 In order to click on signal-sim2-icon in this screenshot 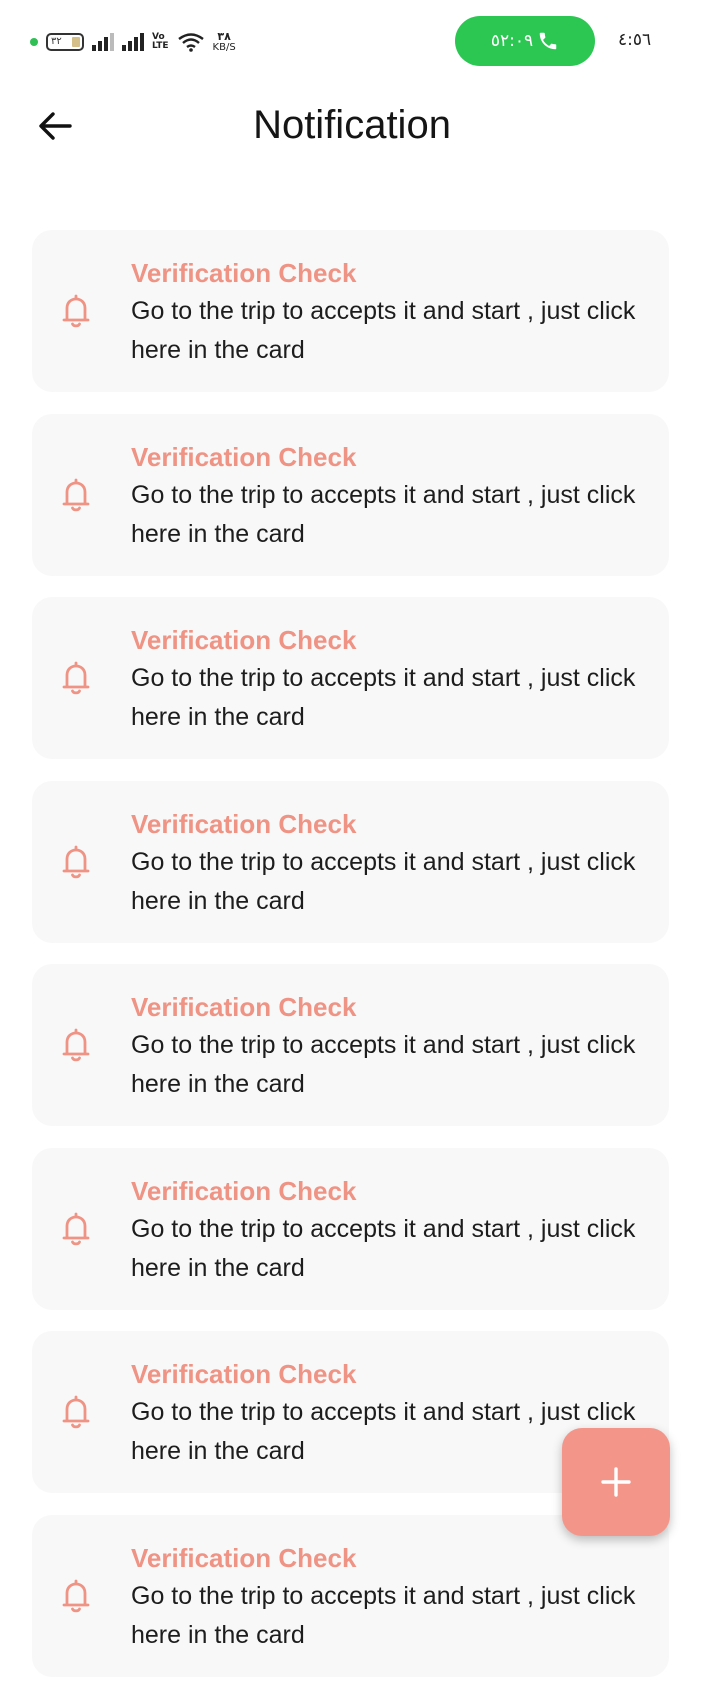, I will do `click(133, 42)`.